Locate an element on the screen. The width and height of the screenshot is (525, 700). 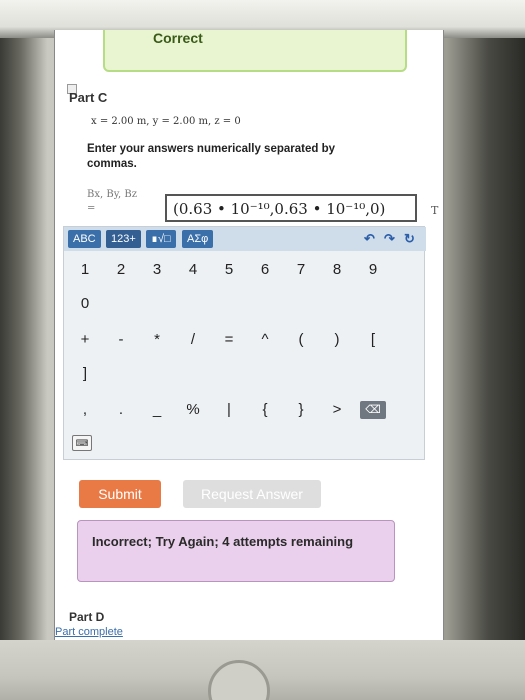
part-c-title: Part C is located at coordinates (88, 97).